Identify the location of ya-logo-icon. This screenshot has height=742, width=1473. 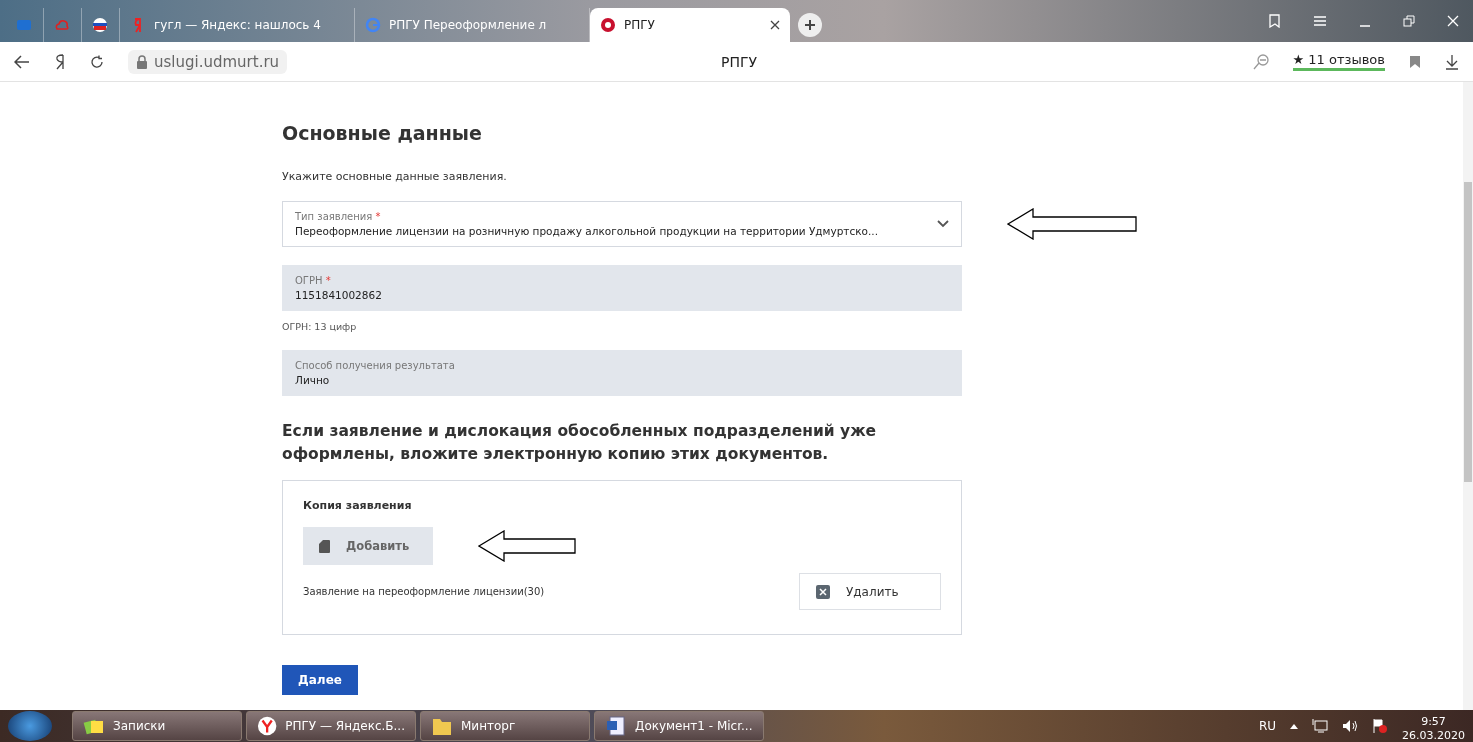
(60, 61).